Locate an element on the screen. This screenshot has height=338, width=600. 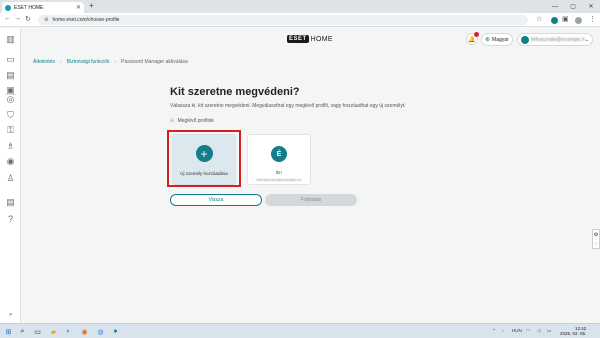
family-icon: ♗ is located at coordinates (10, 146).